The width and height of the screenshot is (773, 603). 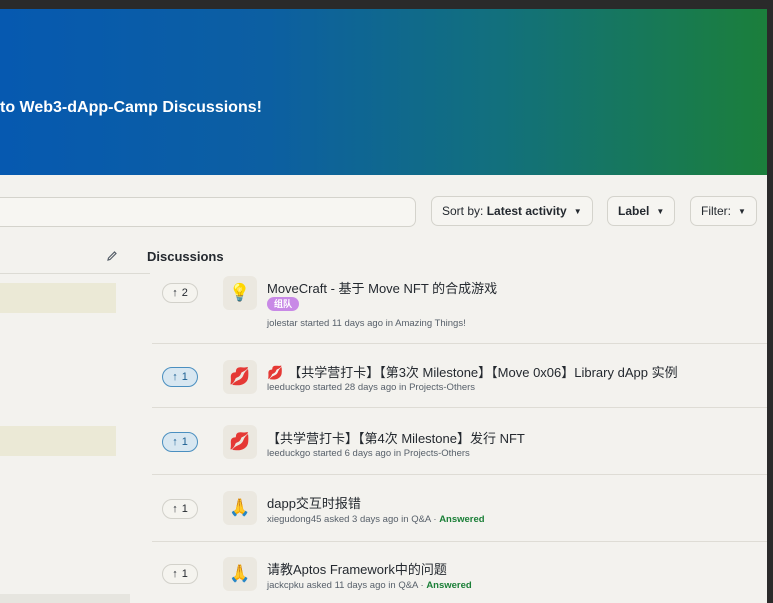 I want to click on search-input, so click(x=208, y=212).